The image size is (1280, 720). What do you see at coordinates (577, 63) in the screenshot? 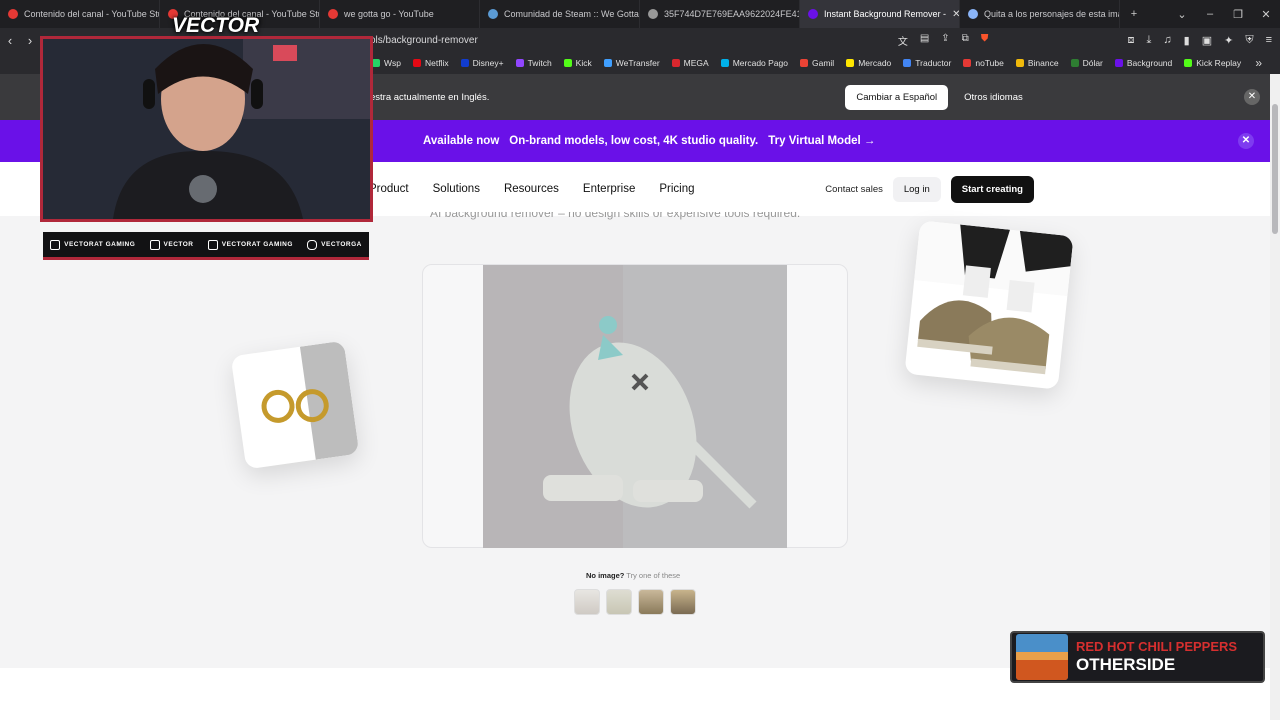
I see `bookmark: Kick` at bounding box center [577, 63].